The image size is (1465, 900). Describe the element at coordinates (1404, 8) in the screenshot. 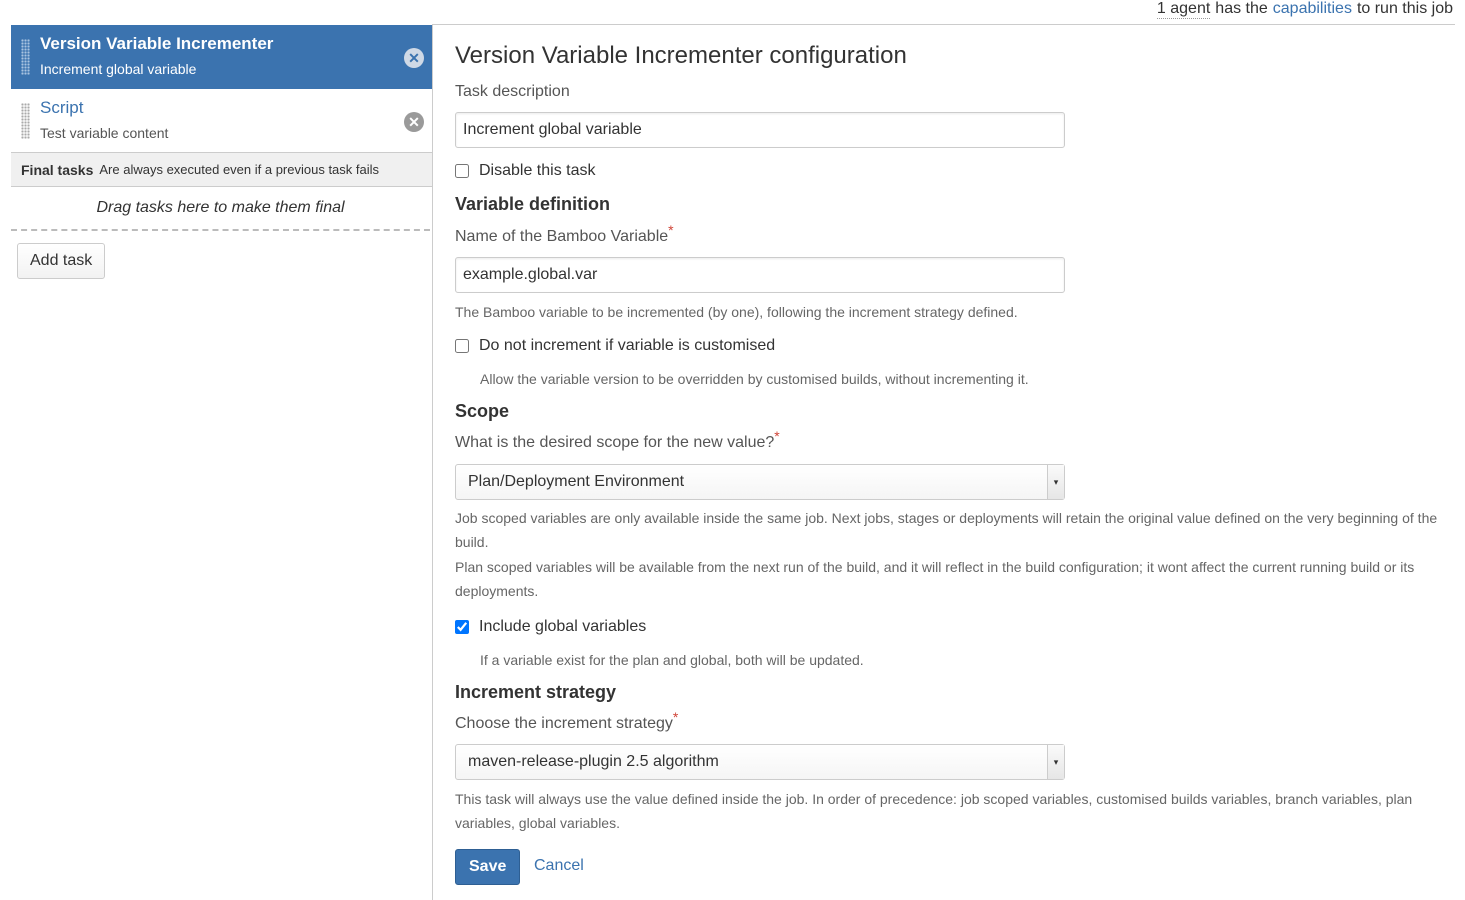

I see `agent-text-tail: to run this job` at that location.